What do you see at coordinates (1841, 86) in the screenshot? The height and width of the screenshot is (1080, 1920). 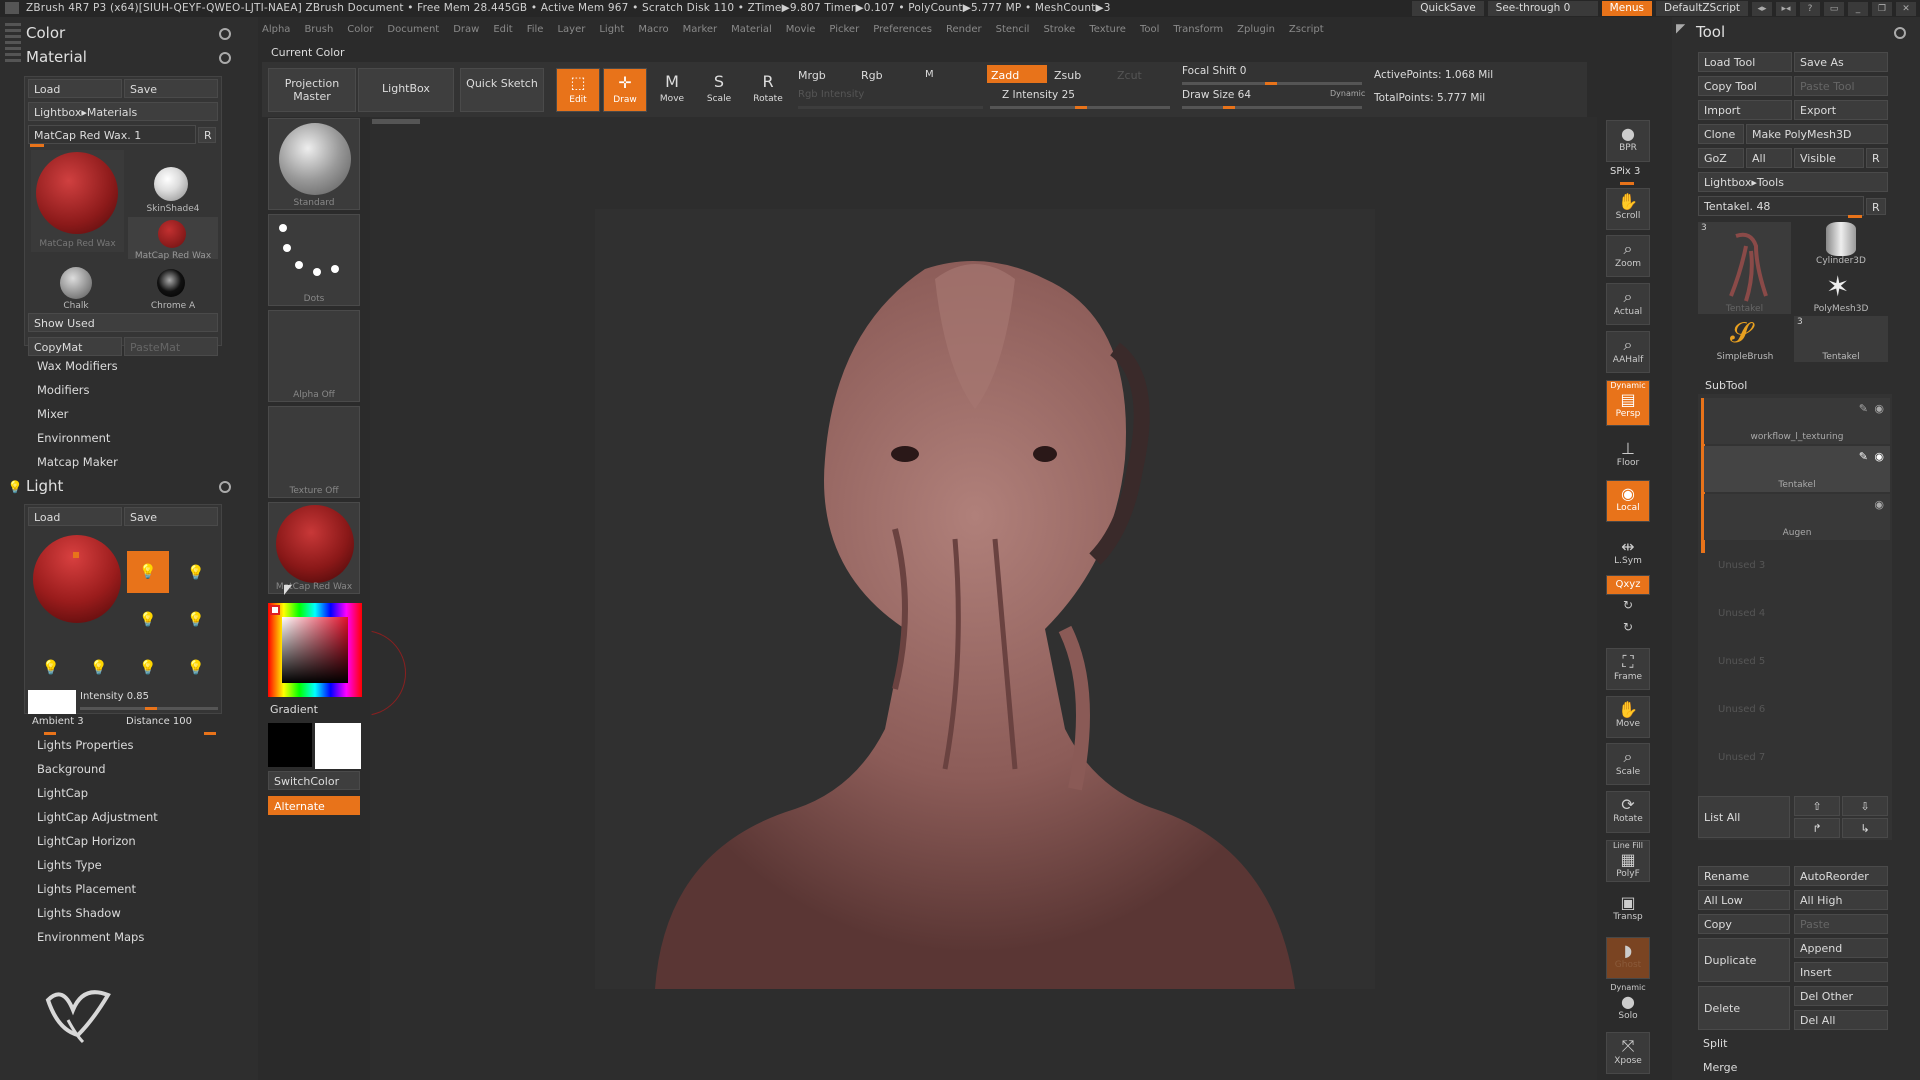 I see `paste-tool-button: Paste Tool` at bounding box center [1841, 86].